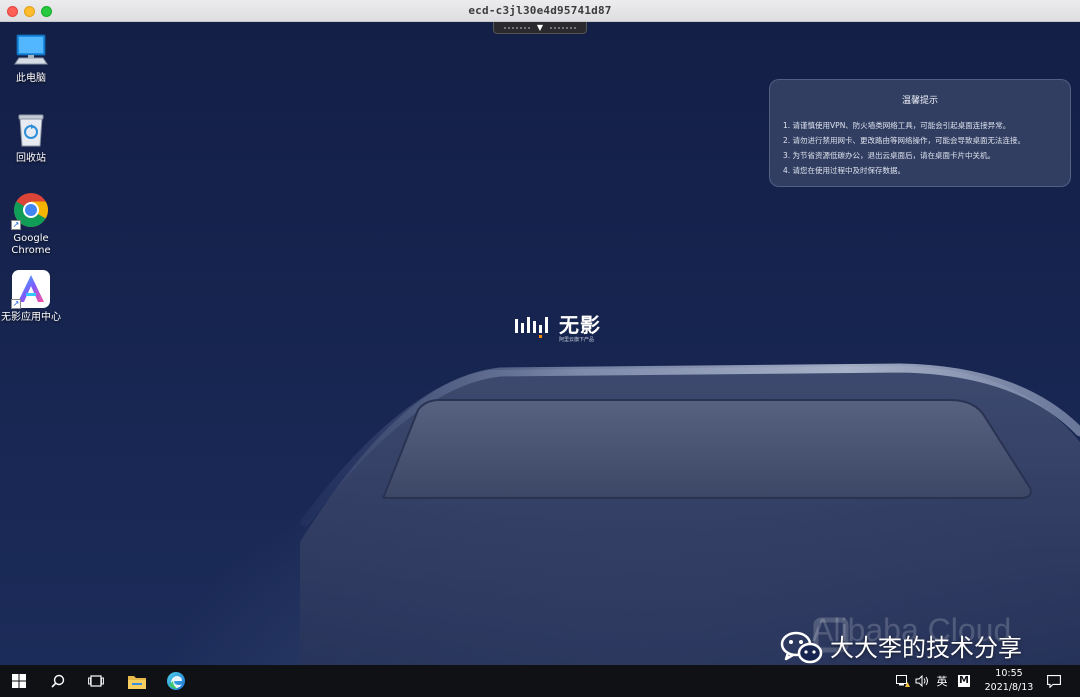  I want to click on desktop-icon-this-pc: 此电脑, so click(31, 57).